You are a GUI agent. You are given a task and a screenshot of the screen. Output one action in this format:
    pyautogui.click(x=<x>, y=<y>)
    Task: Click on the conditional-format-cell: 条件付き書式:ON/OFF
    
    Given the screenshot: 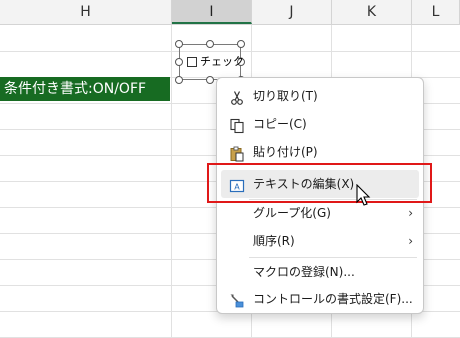 What is the action you would take?
    pyautogui.click(x=85, y=89)
    